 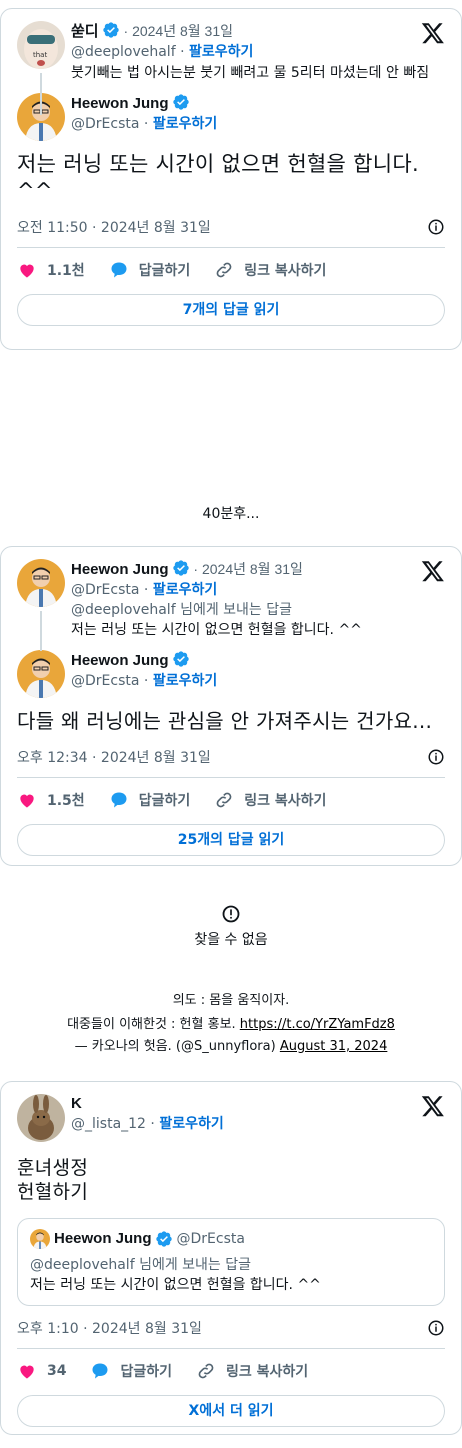 What do you see at coordinates (41, 1371) in the screenshot?
I see `like-button: 34` at bounding box center [41, 1371].